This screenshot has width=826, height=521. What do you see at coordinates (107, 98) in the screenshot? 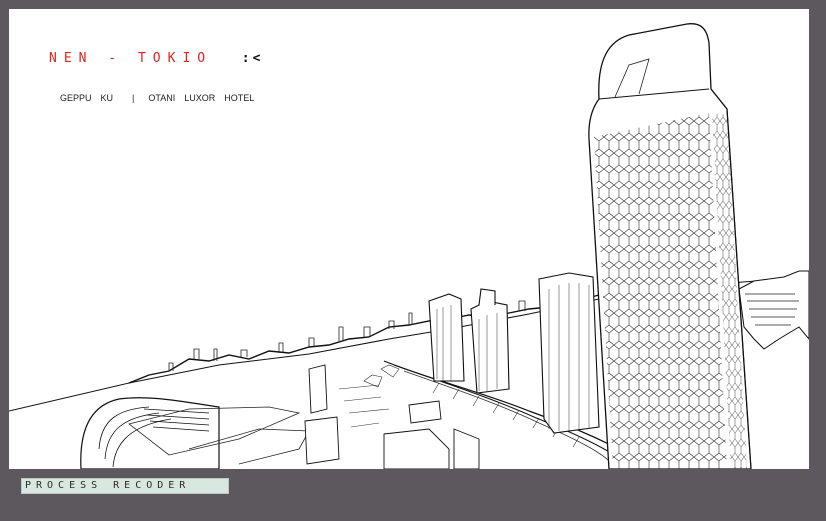
I see `nav-item-ku: KU` at bounding box center [107, 98].